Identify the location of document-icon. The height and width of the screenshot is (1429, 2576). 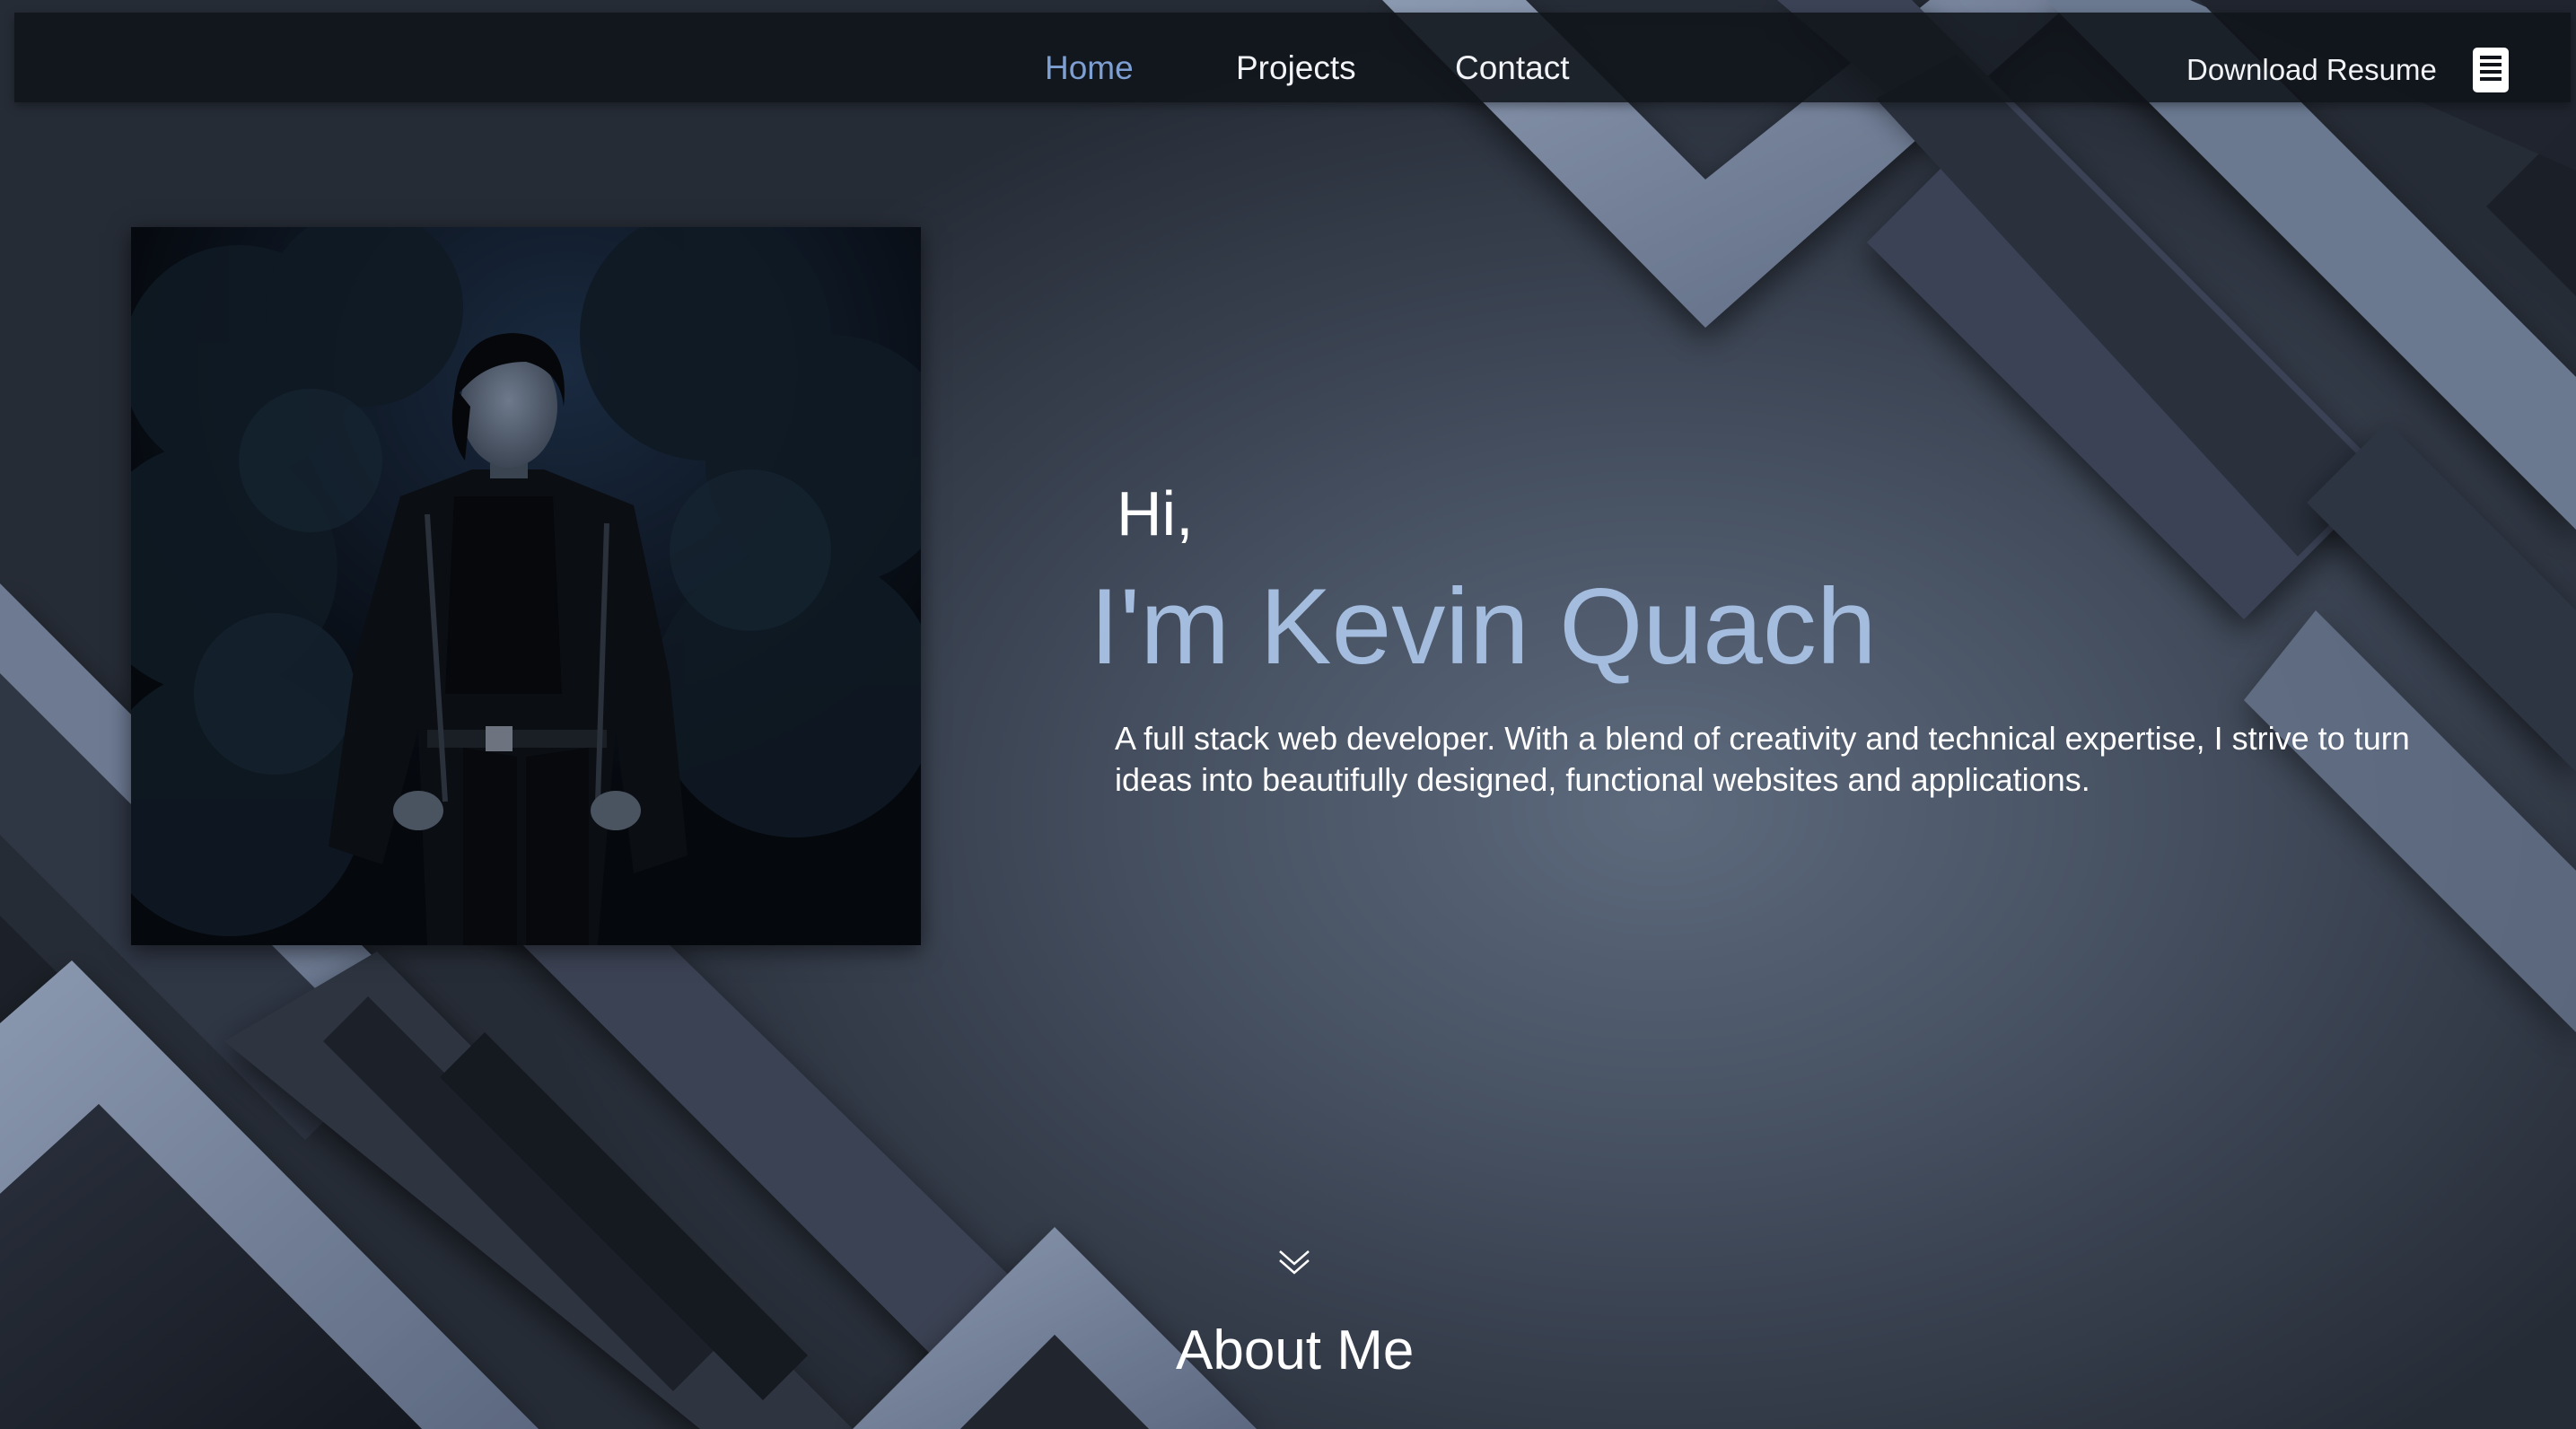
(2490, 70).